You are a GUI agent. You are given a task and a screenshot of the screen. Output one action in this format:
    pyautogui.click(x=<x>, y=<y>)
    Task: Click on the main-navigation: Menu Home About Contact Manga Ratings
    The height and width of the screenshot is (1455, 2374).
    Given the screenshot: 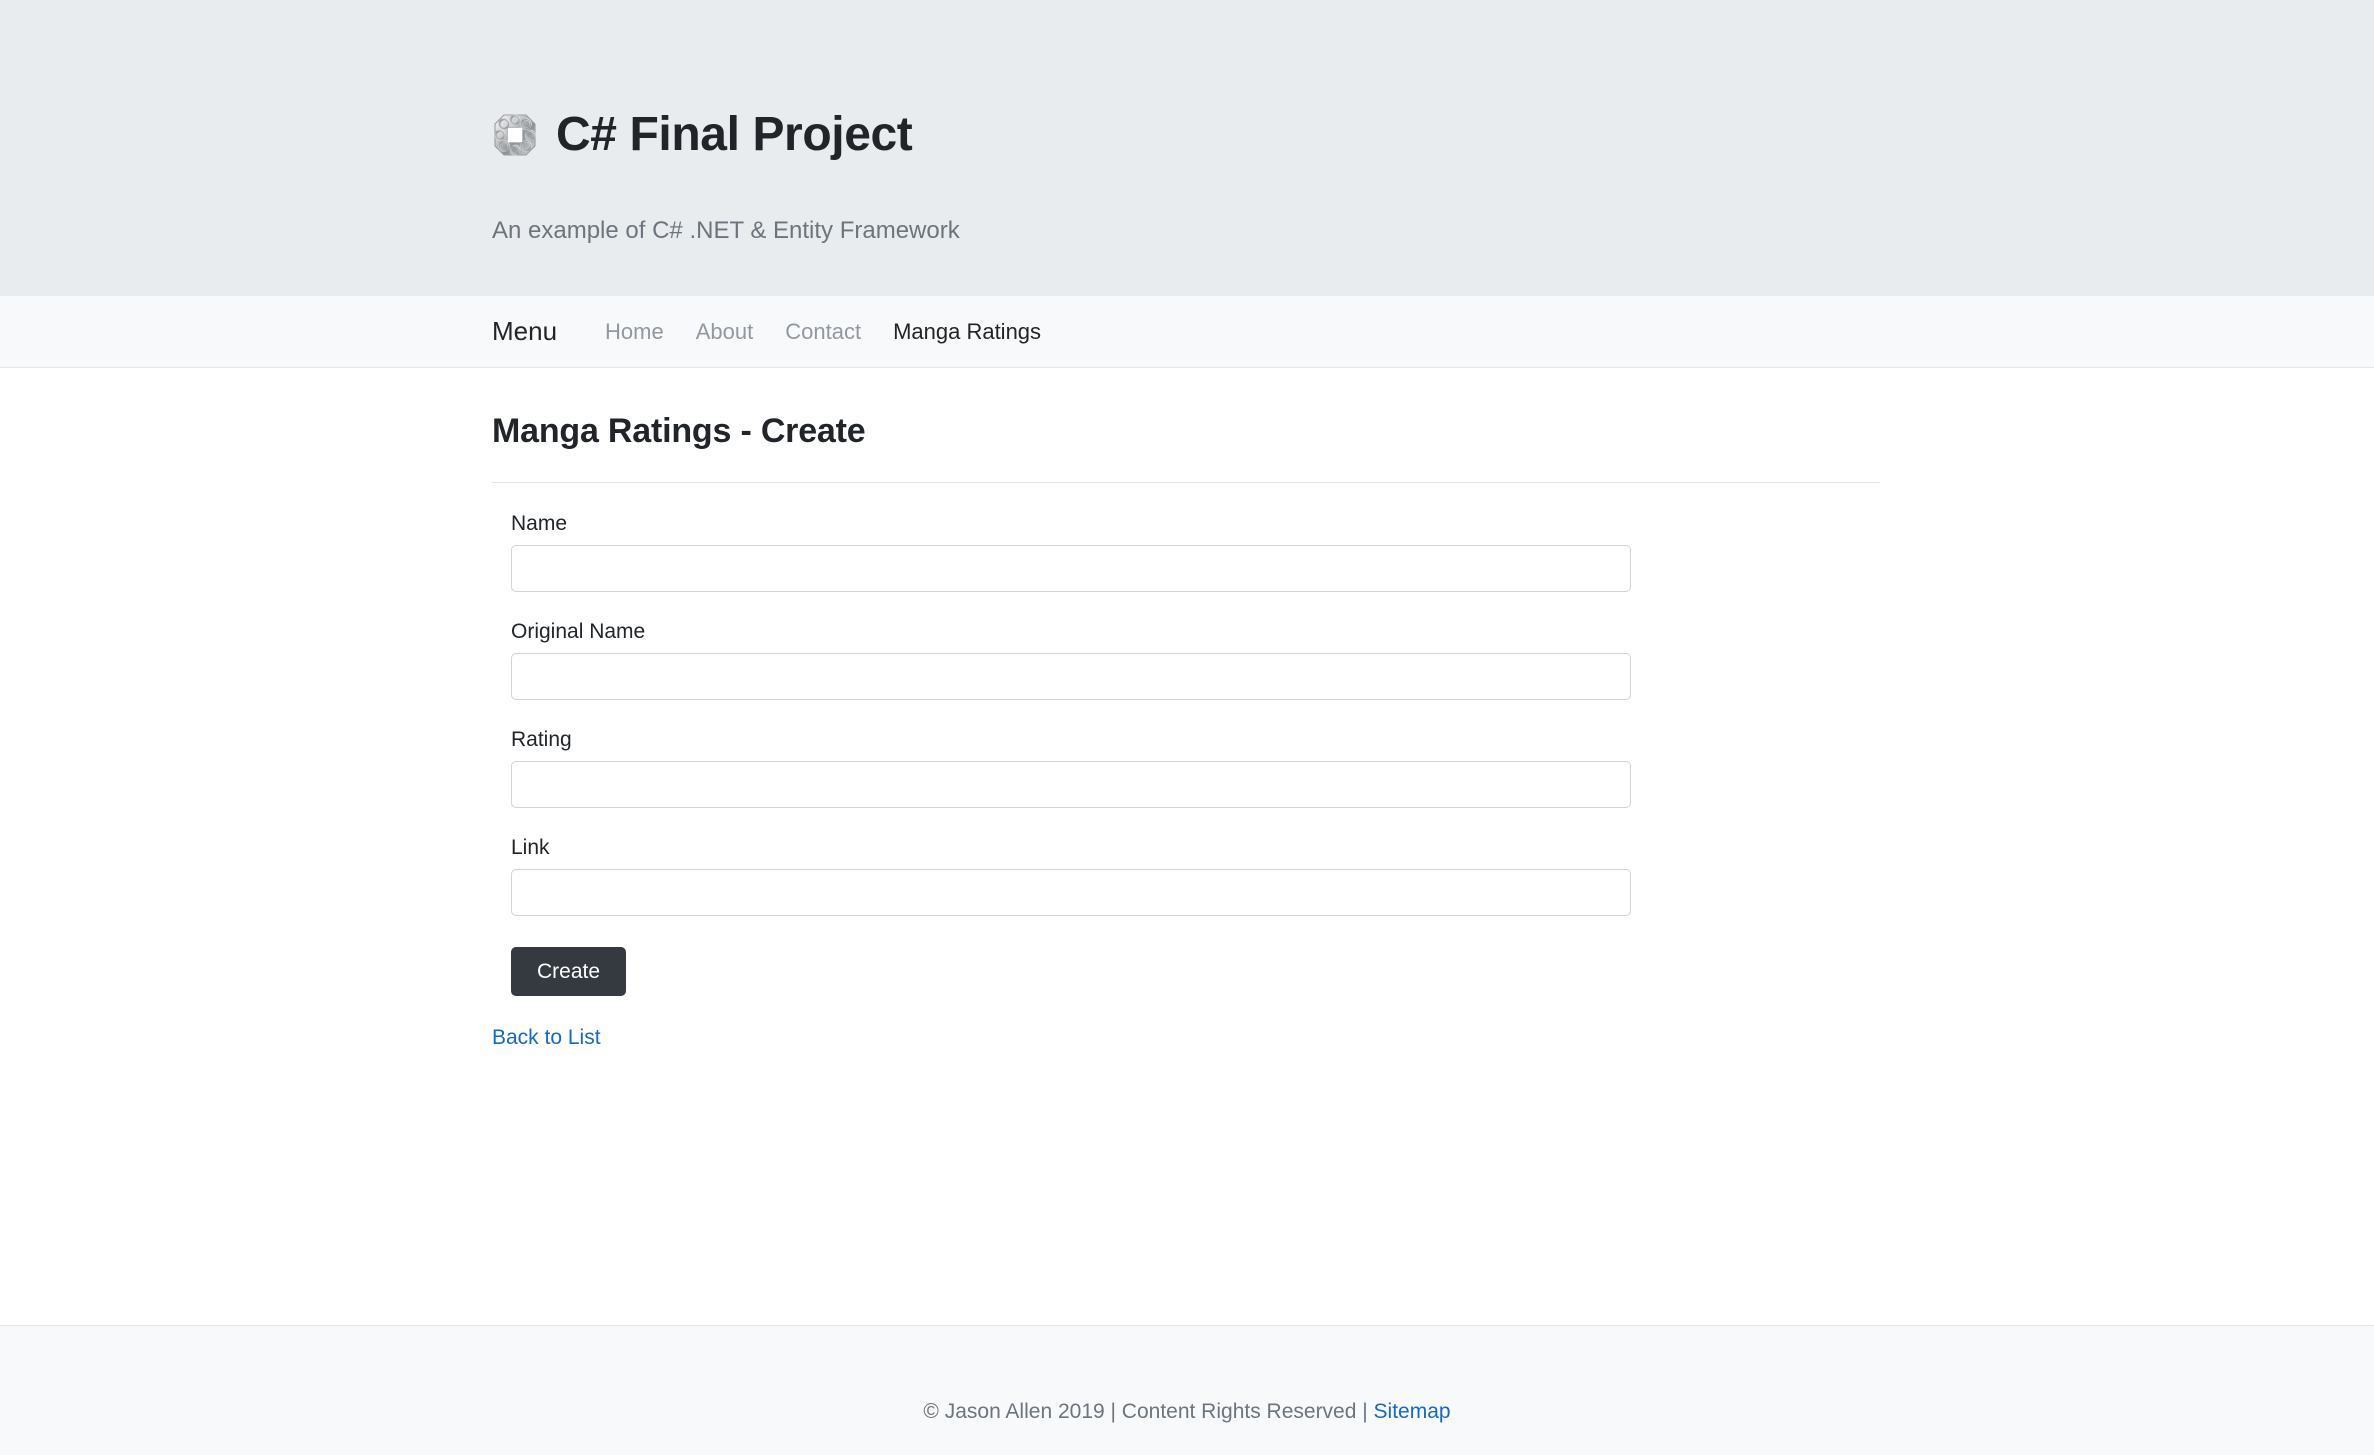 What is the action you would take?
    pyautogui.click(x=1187, y=332)
    